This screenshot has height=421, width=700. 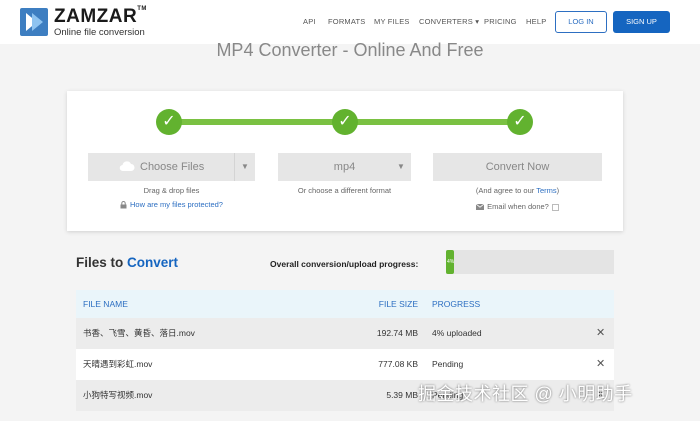 I want to click on files-protected-link: How are my files protected?, so click(x=176, y=204).